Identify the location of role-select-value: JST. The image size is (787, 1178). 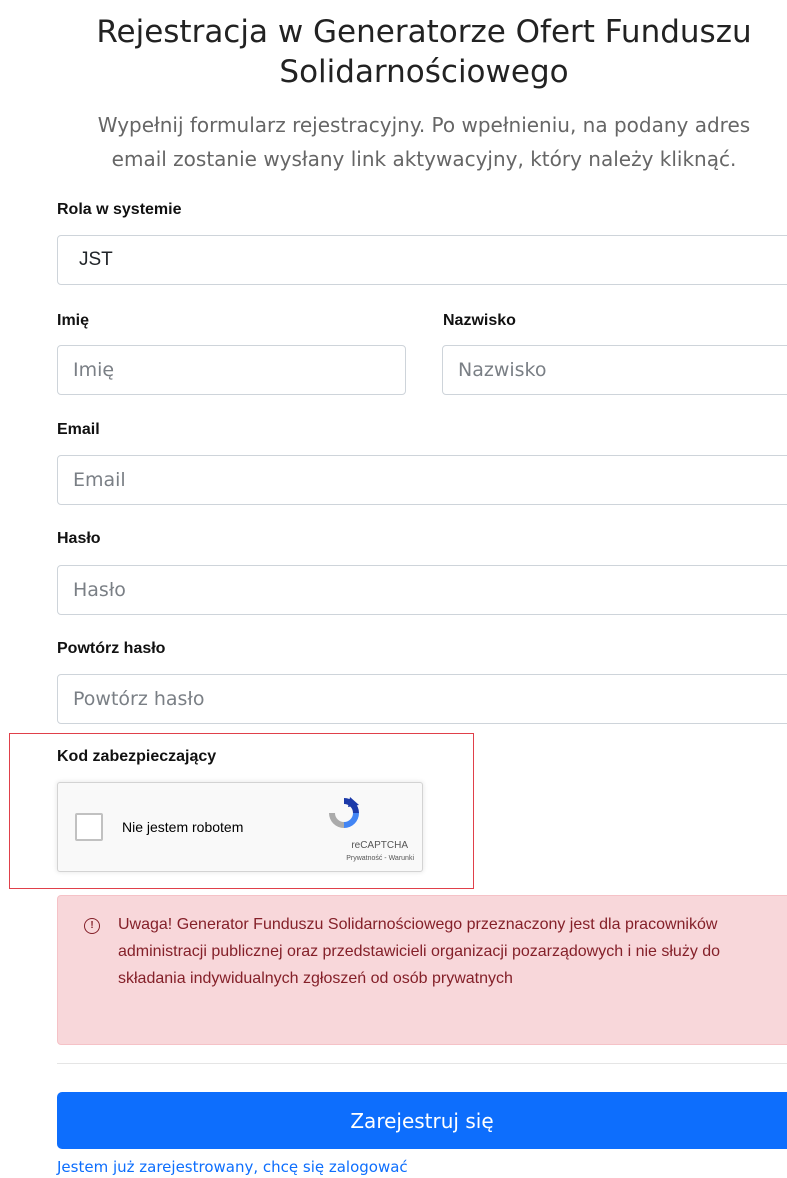
(96, 259).